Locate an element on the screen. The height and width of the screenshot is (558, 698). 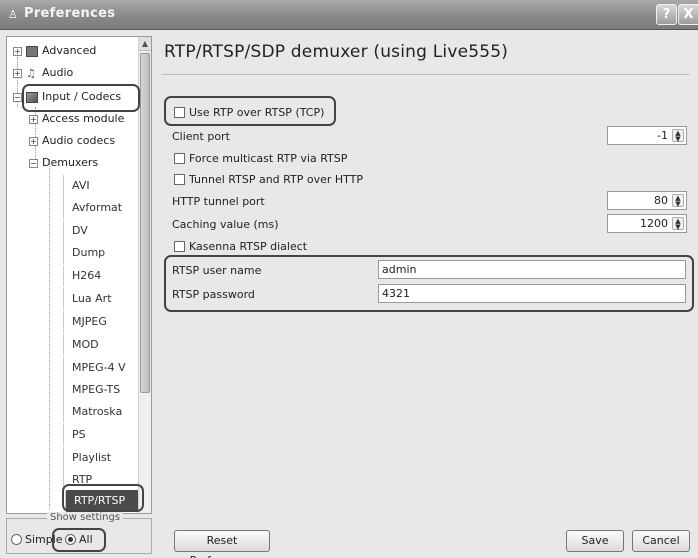
tree-item-label: Demuxers is located at coordinates (70, 162).